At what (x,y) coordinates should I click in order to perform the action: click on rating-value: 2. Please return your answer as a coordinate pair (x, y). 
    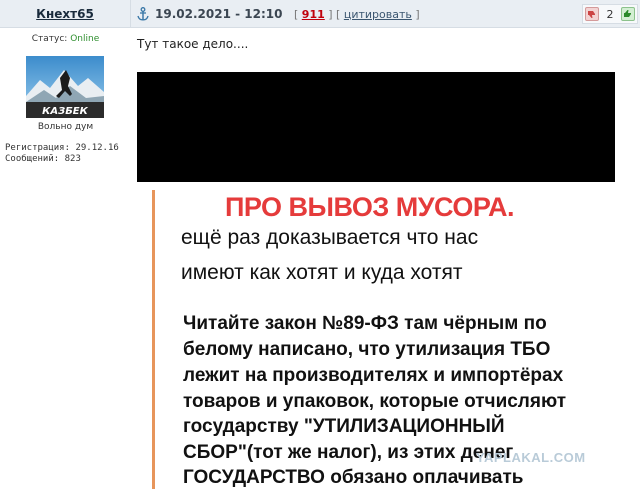
    Looking at the image, I should click on (610, 14).